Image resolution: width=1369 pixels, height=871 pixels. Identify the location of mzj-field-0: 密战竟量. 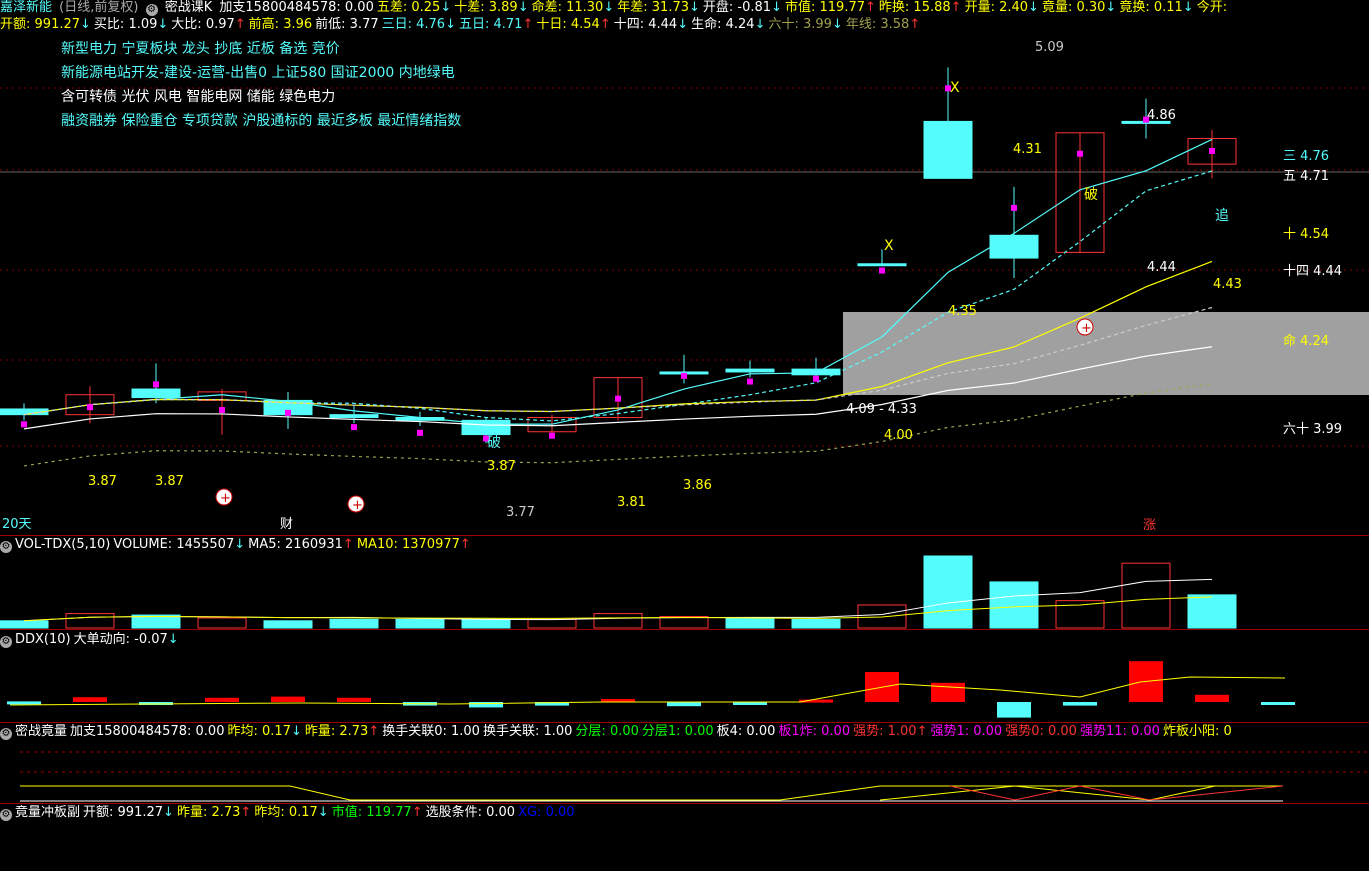
(41, 731).